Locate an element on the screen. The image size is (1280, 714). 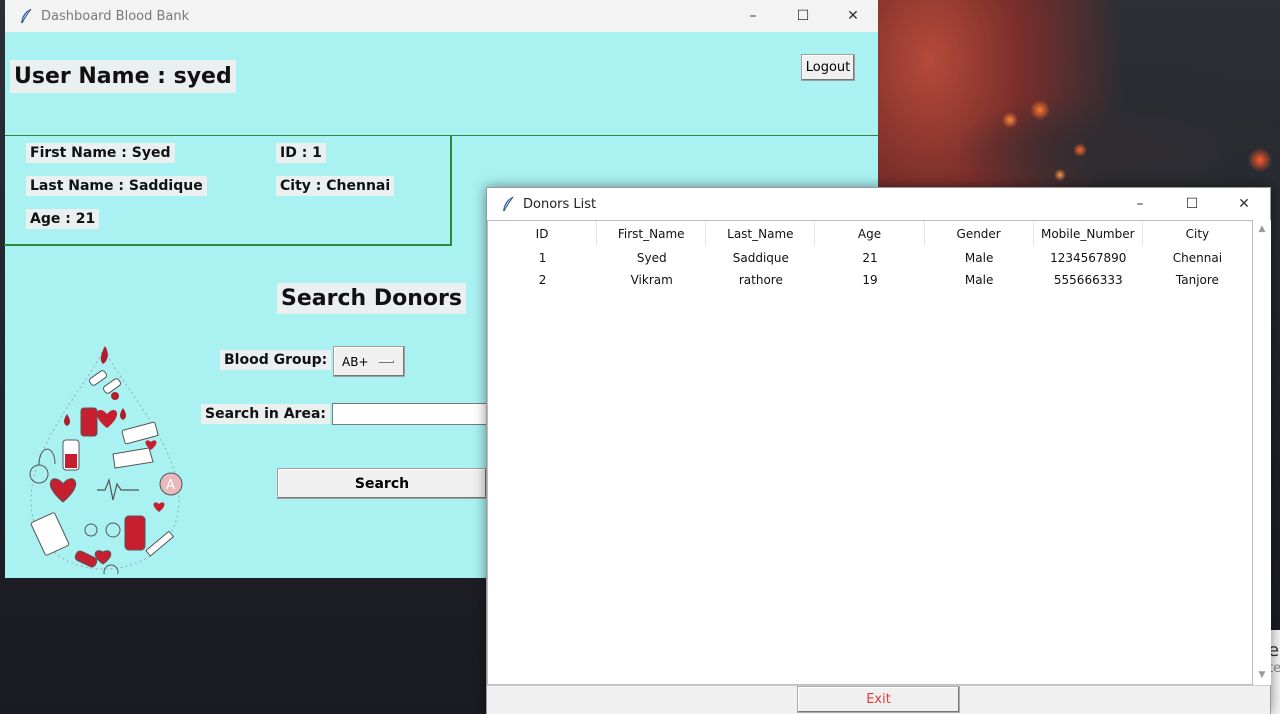
username-label: User Name : syed is located at coordinates (123, 76).